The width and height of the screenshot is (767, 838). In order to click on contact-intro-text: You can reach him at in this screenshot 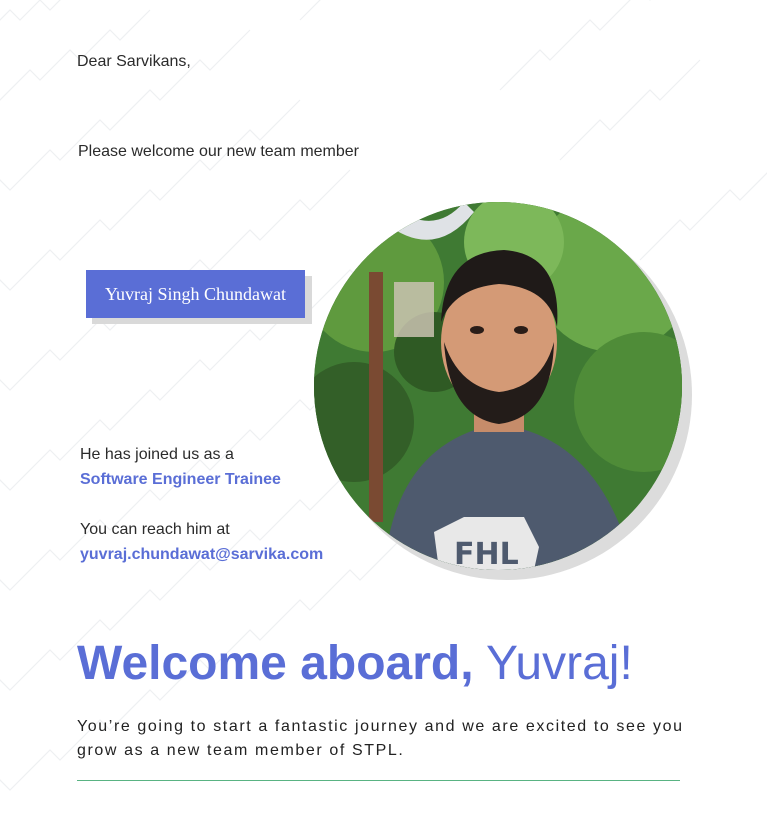, I will do `click(155, 529)`.